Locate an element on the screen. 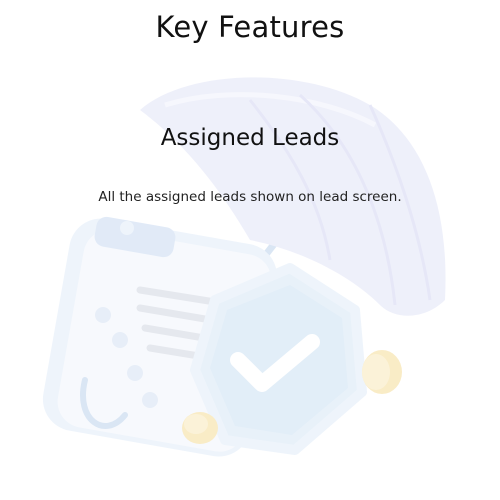  feature-title: Assigned Leads is located at coordinates (250, 138).